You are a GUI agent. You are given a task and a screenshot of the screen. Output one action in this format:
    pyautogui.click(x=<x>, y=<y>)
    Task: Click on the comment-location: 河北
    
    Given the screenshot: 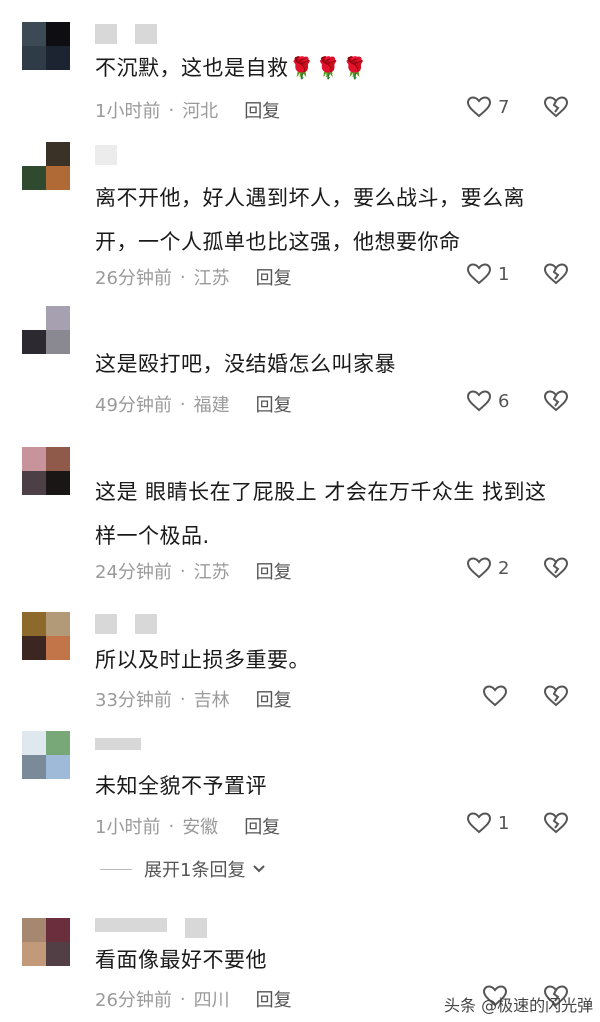 What is the action you would take?
    pyautogui.click(x=200, y=111)
    